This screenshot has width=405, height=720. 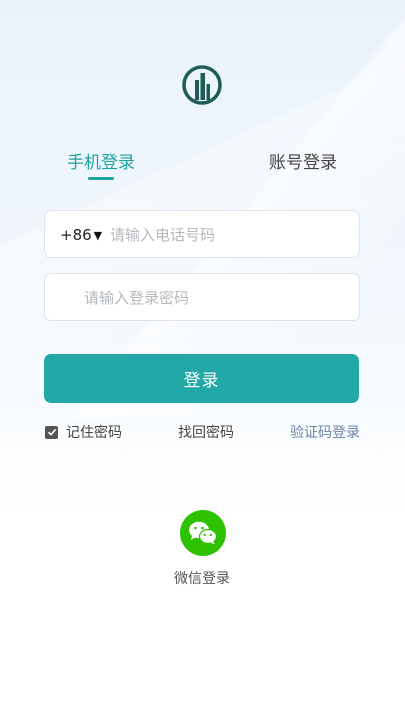 What do you see at coordinates (76, 235) in the screenshot?
I see `country-code-value: +86` at bounding box center [76, 235].